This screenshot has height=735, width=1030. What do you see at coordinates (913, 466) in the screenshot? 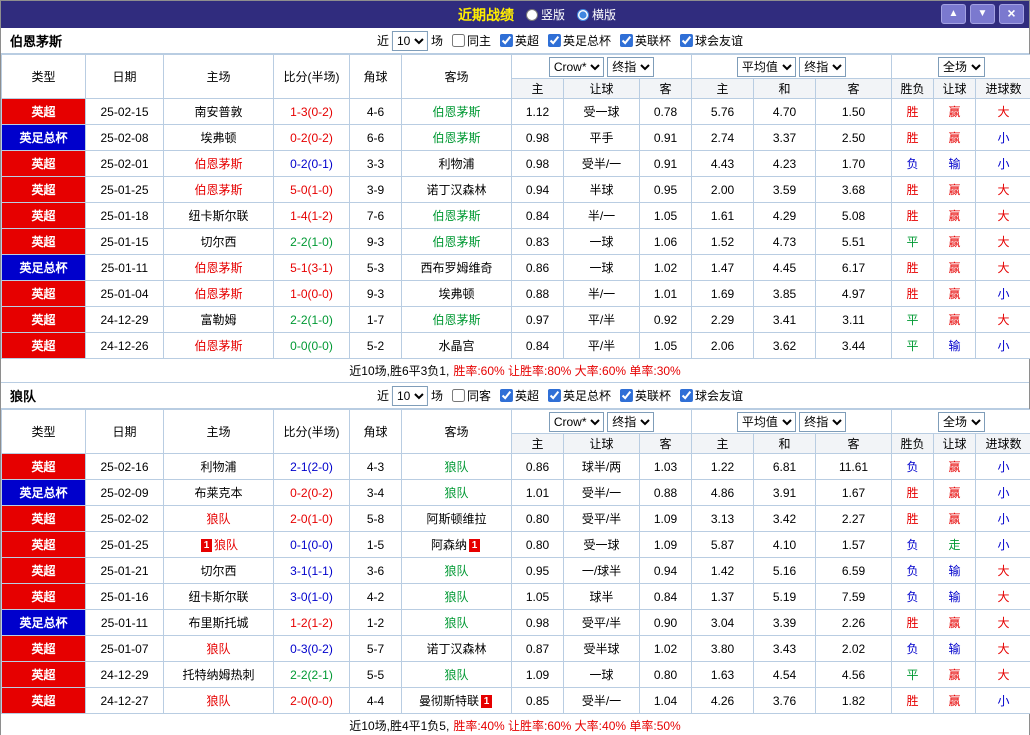
I see `result-outcome: 负` at bounding box center [913, 466].